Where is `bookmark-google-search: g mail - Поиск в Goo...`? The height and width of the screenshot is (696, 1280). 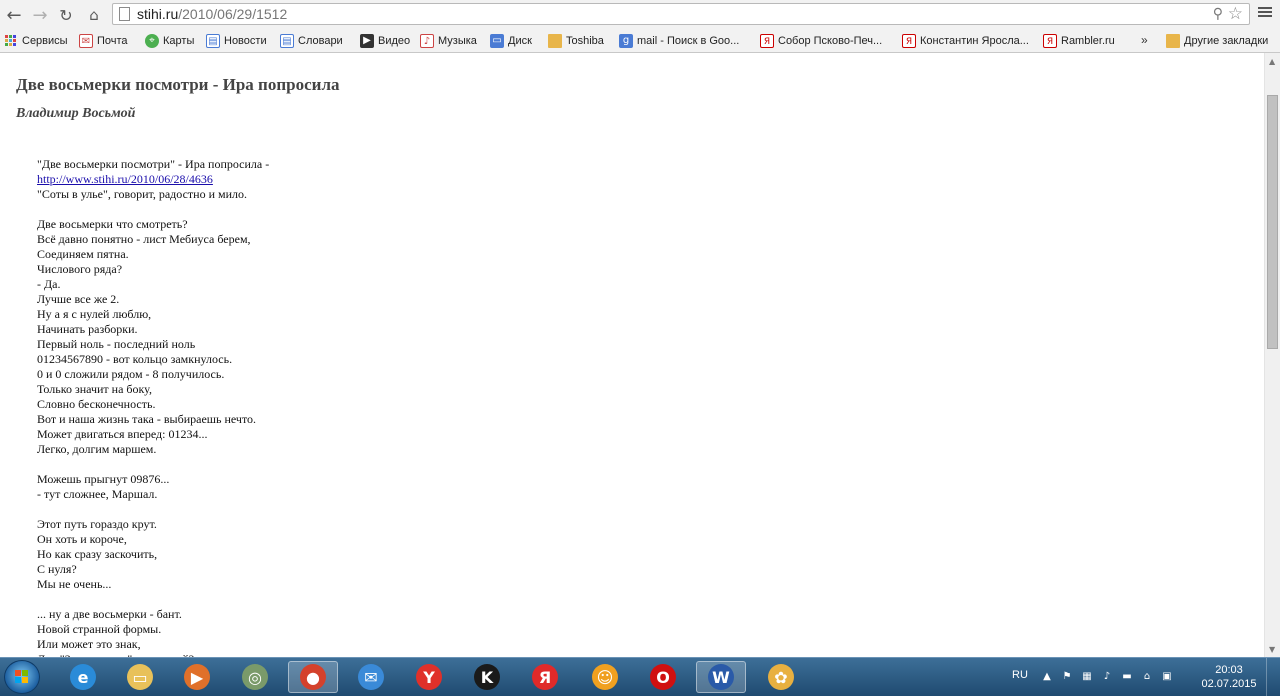 bookmark-google-search: g mail - Поиск в Goo... is located at coordinates (679, 41).